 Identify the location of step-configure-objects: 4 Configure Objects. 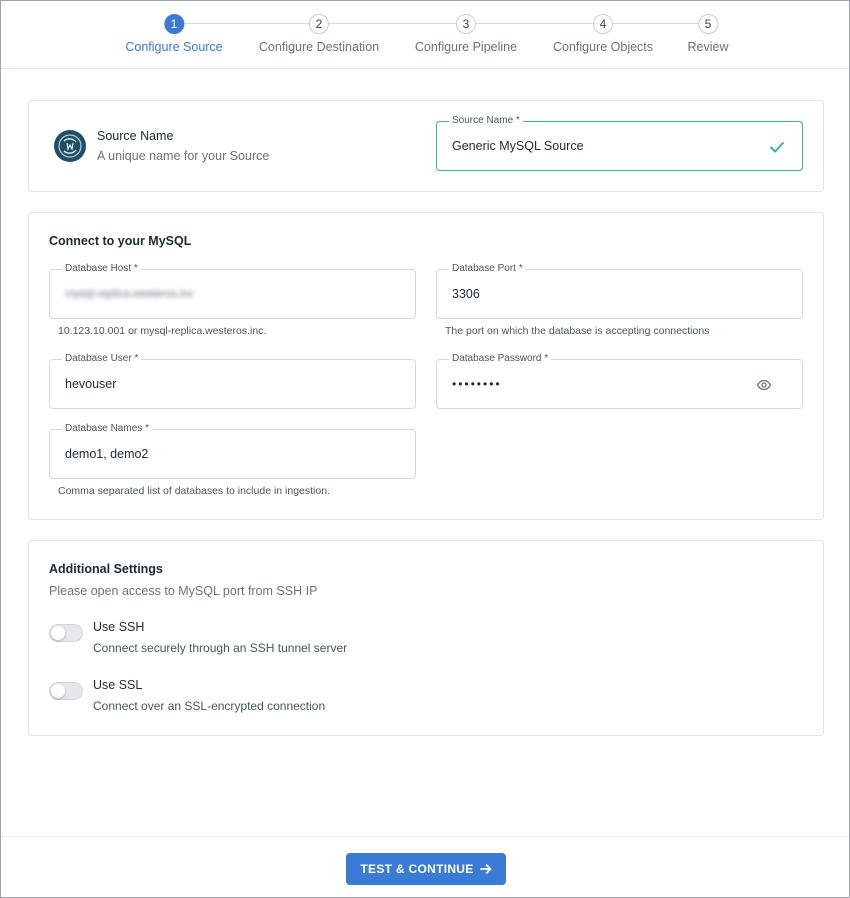
(603, 34).